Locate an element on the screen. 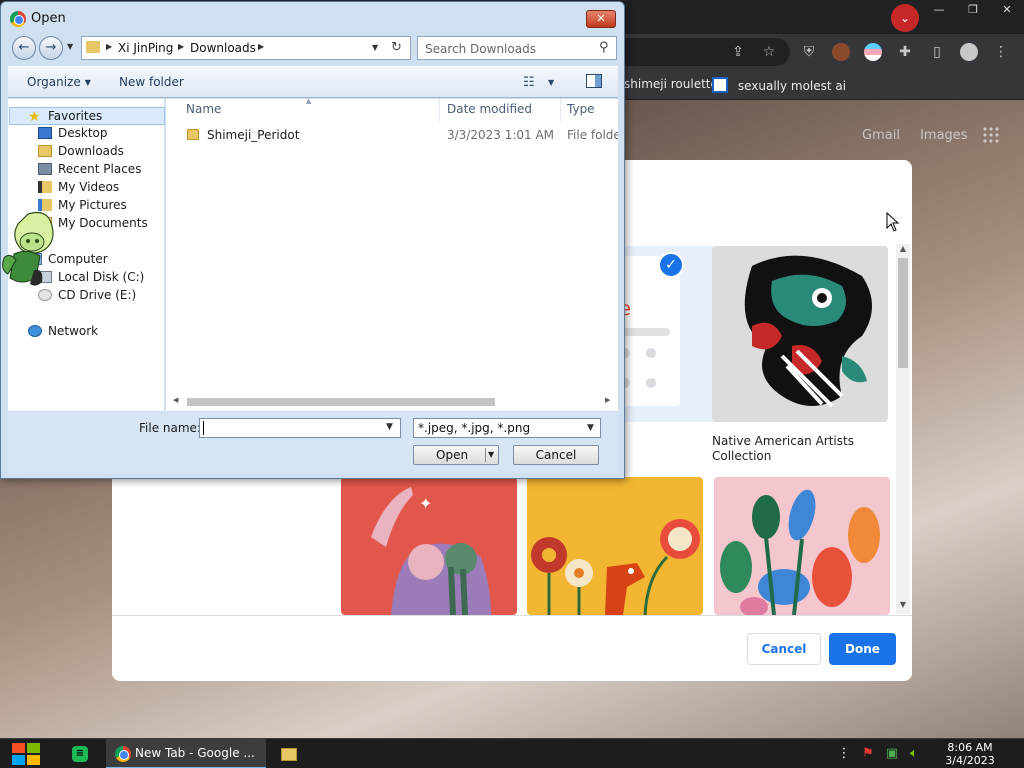  file-type-select: *.jpeg, *.jpg, *.png ▼ is located at coordinates (507, 428).